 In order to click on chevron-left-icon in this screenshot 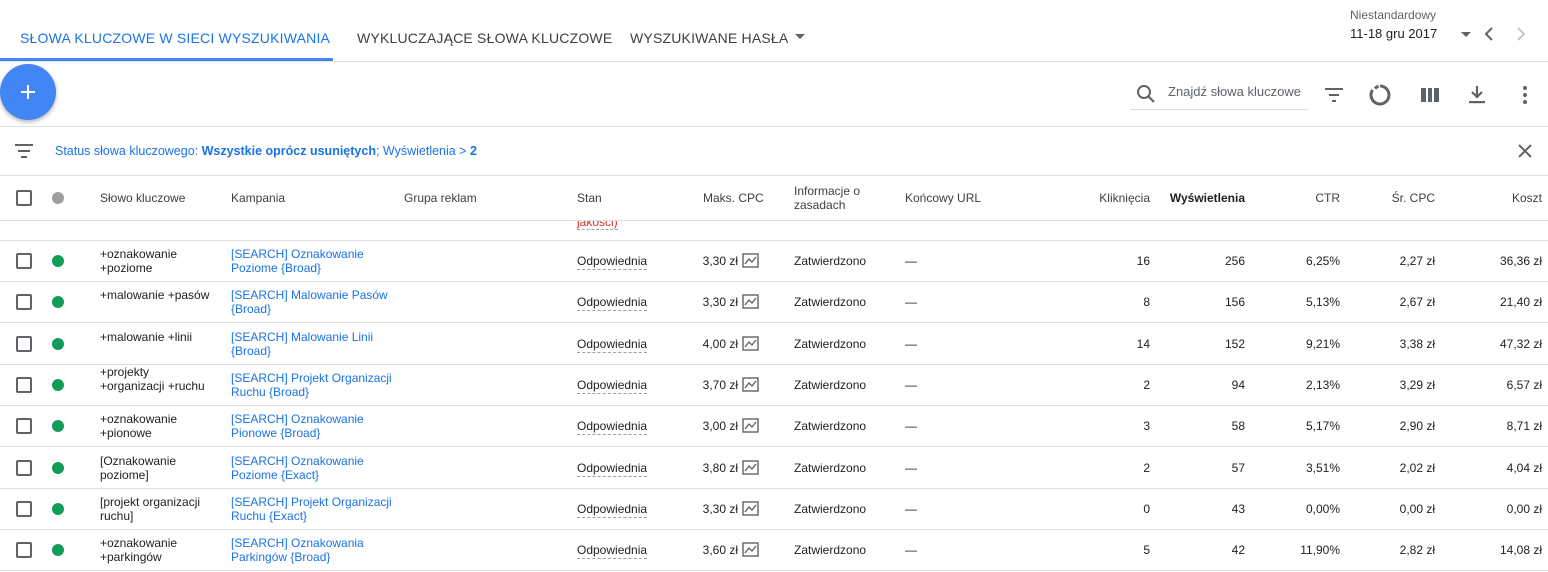, I will do `click(1489, 34)`.